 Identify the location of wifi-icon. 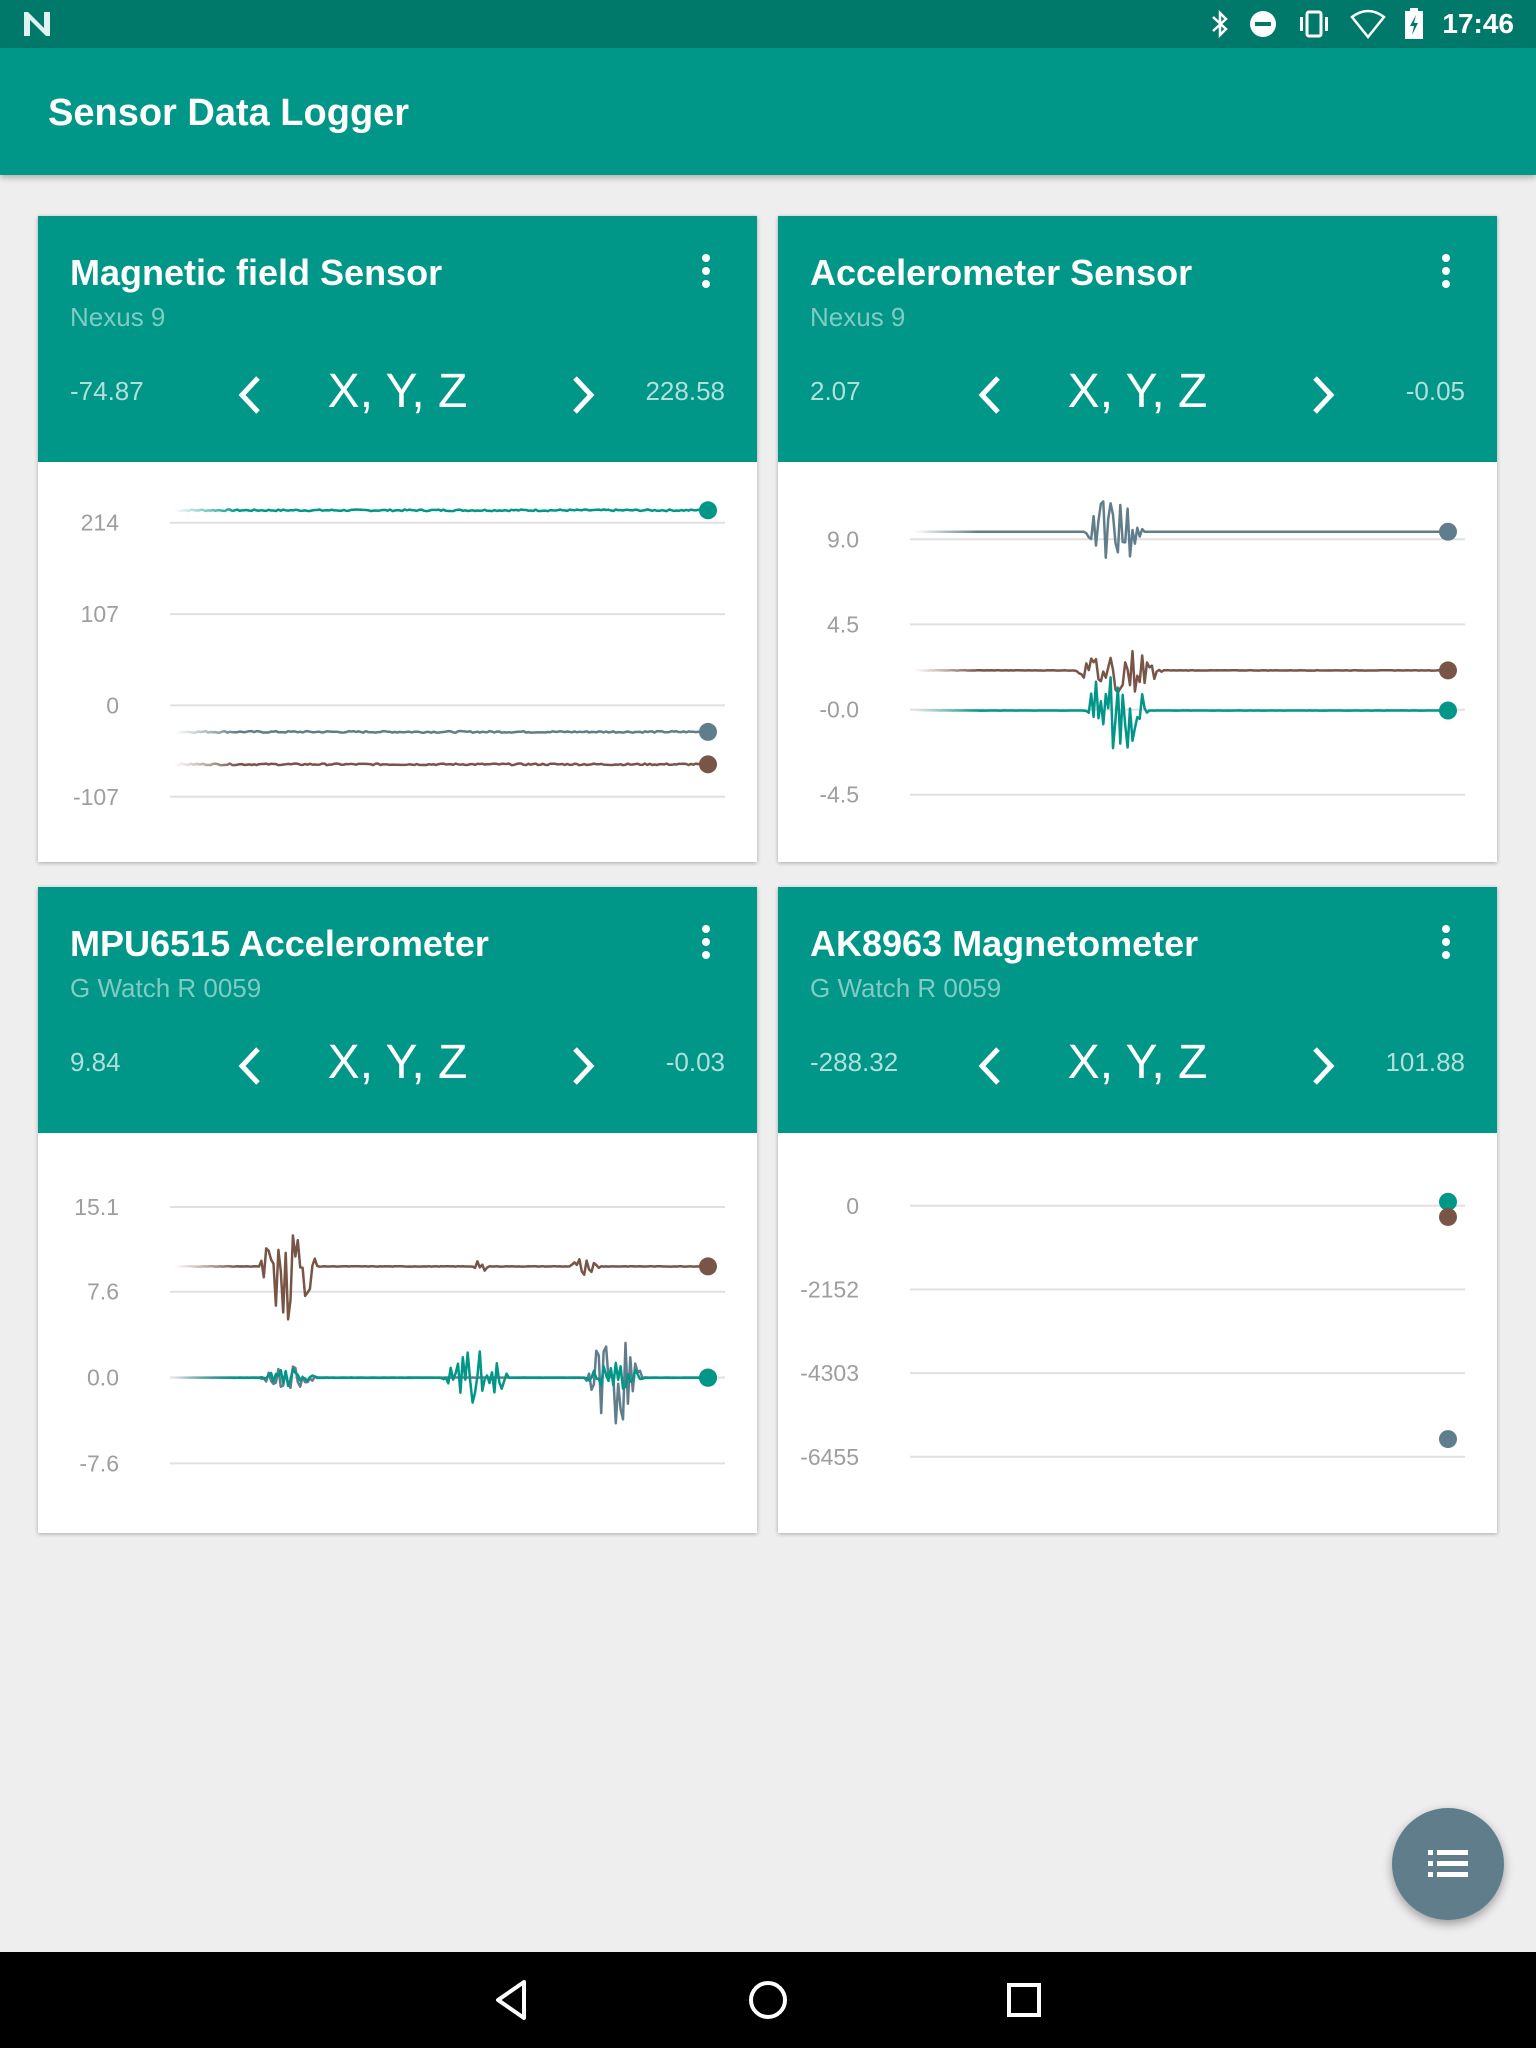
(1368, 24).